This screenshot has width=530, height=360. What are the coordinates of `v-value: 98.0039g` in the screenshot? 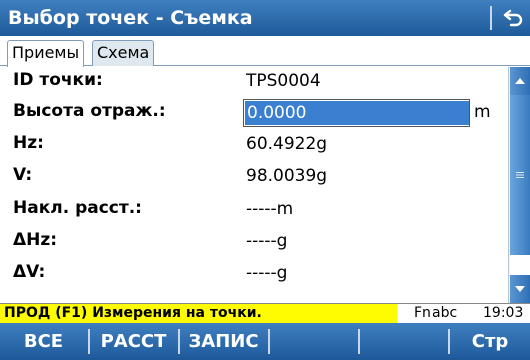 It's located at (287, 176).